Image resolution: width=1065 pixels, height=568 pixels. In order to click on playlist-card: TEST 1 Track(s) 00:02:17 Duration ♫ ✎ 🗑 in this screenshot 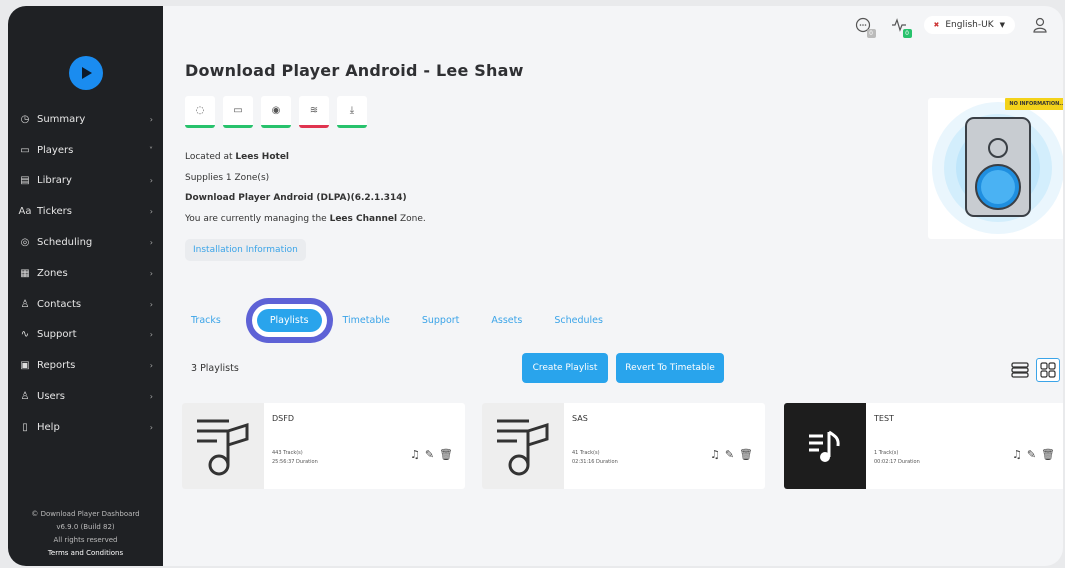, I will do `click(923, 446)`.